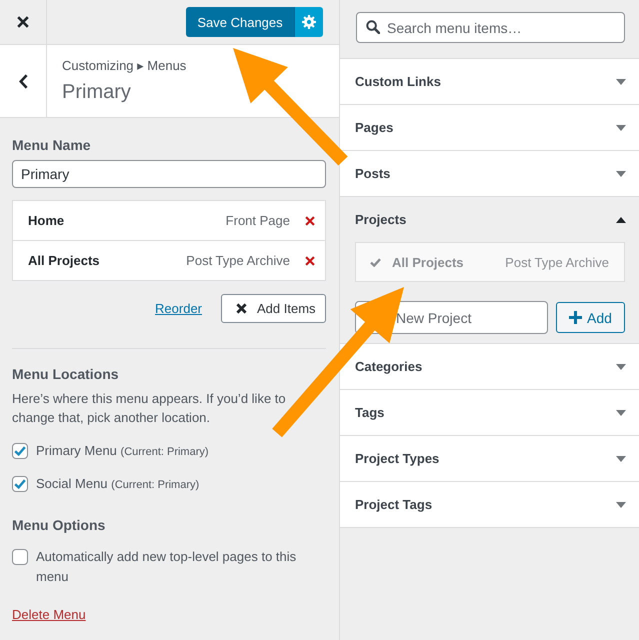 The width and height of the screenshot is (639, 640). I want to click on section-heading: Menu Options, so click(59, 525).